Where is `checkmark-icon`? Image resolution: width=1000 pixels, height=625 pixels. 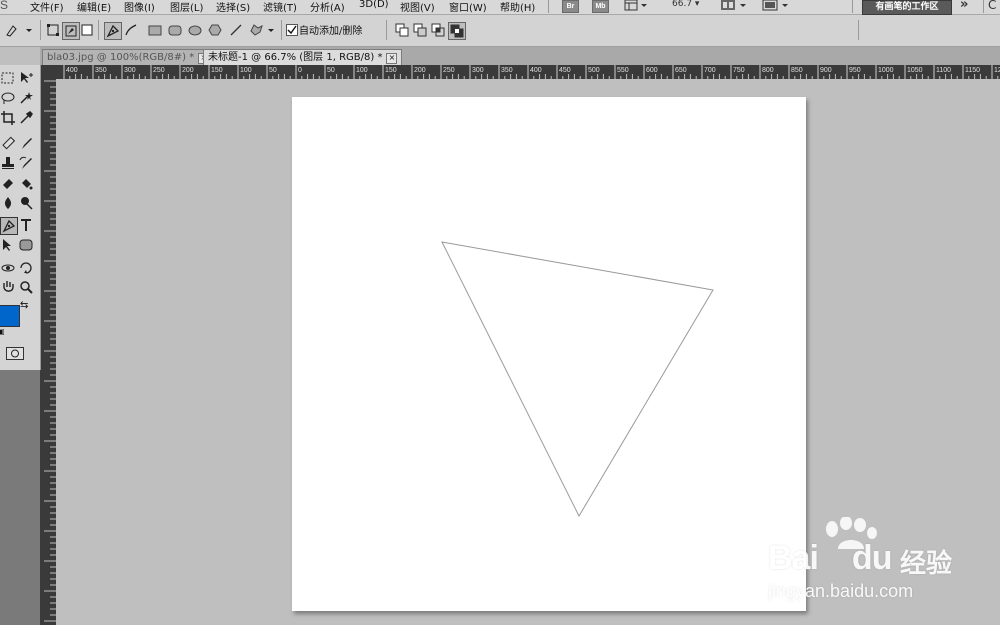
checkmark-icon is located at coordinates (292, 30).